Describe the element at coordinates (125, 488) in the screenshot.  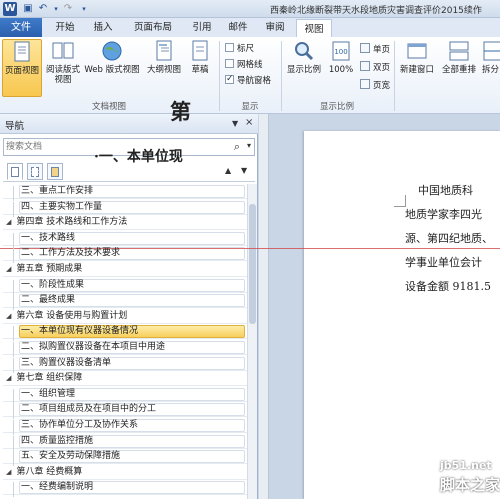
I see `nav-section-item: 一、经费编制说明` at that location.